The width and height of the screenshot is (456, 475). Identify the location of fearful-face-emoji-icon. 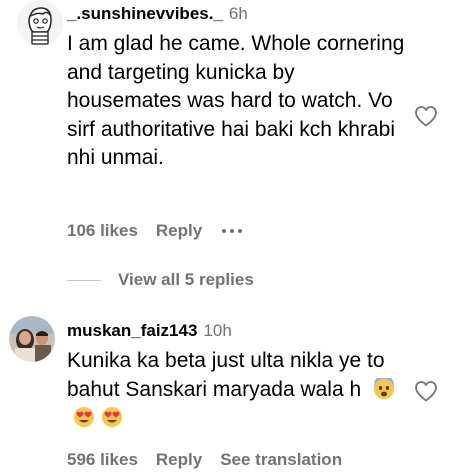
(384, 387).